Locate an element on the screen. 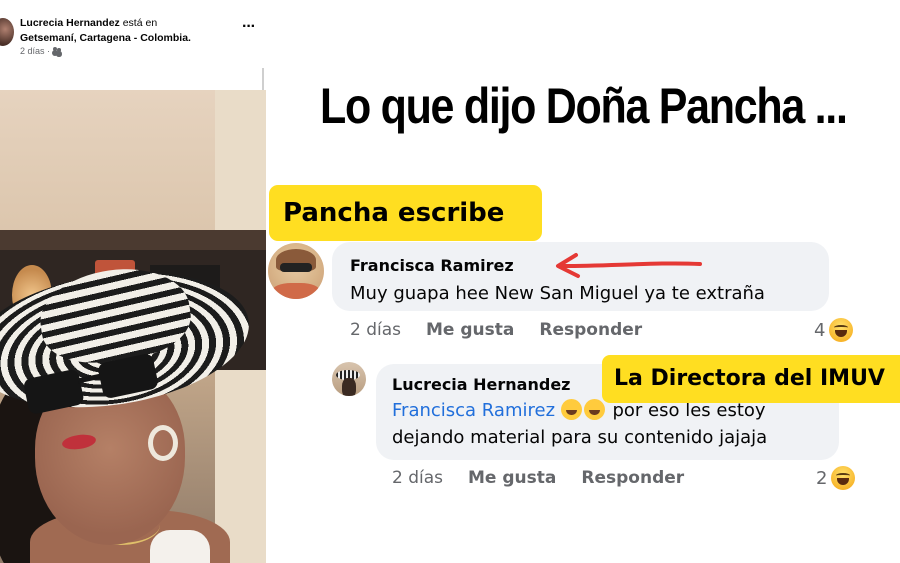  comment-avatar is located at coordinates (296, 271).